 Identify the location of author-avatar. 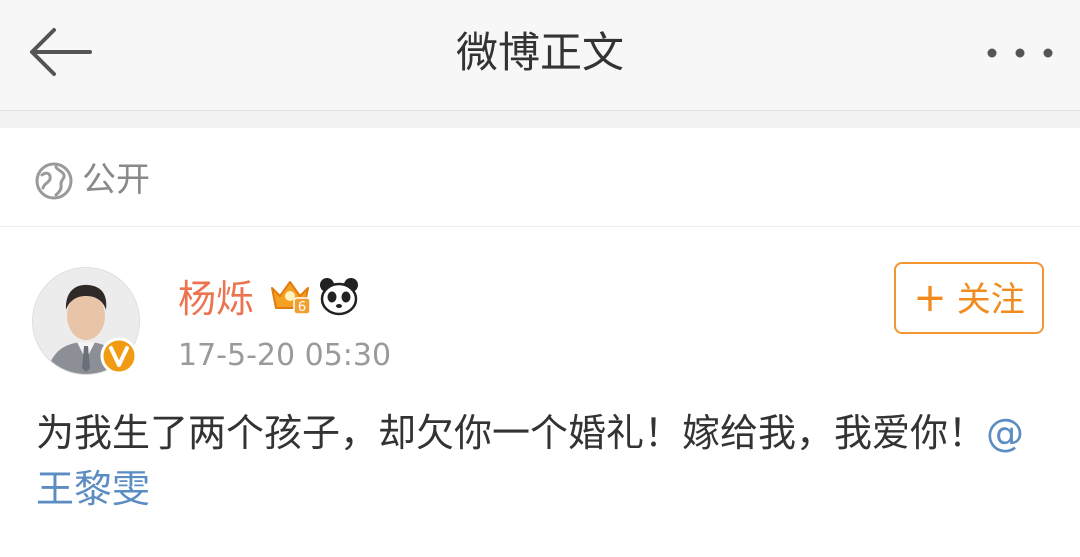
(86, 321).